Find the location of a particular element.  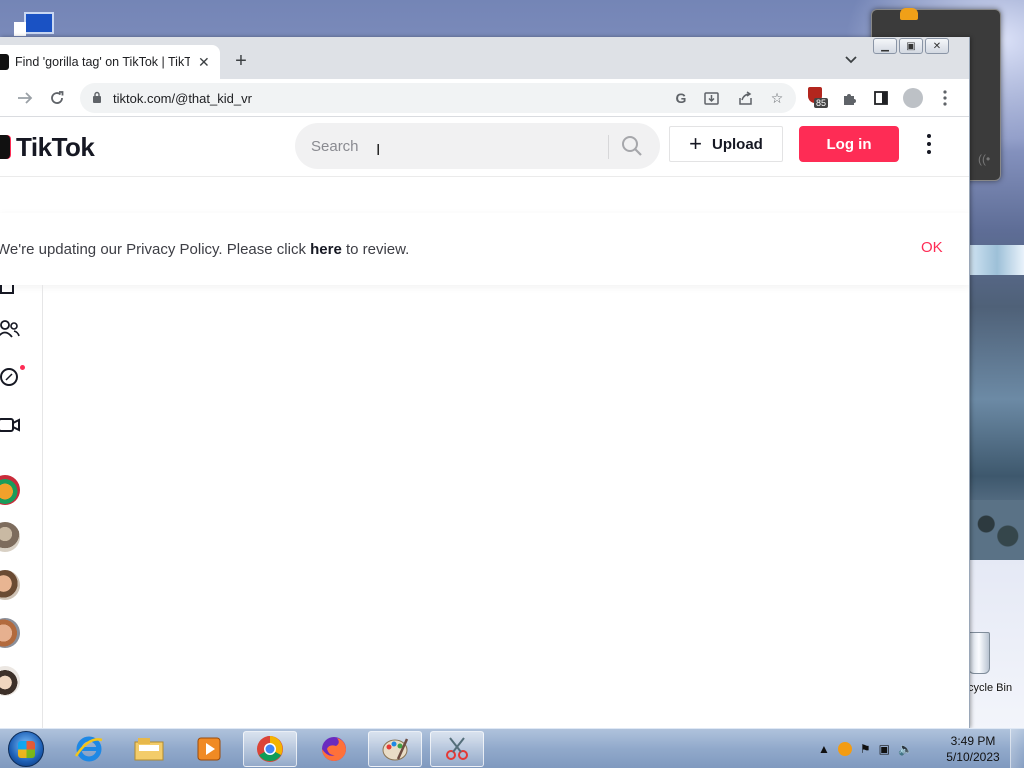

chrome-menu-icon is located at coordinates (945, 98).